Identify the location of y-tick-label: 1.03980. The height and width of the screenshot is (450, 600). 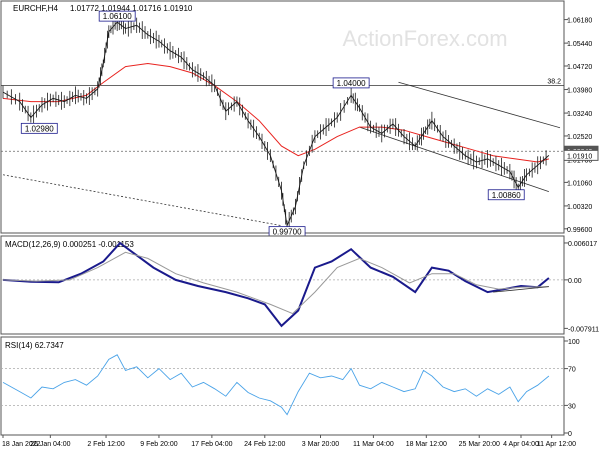
(579, 91).